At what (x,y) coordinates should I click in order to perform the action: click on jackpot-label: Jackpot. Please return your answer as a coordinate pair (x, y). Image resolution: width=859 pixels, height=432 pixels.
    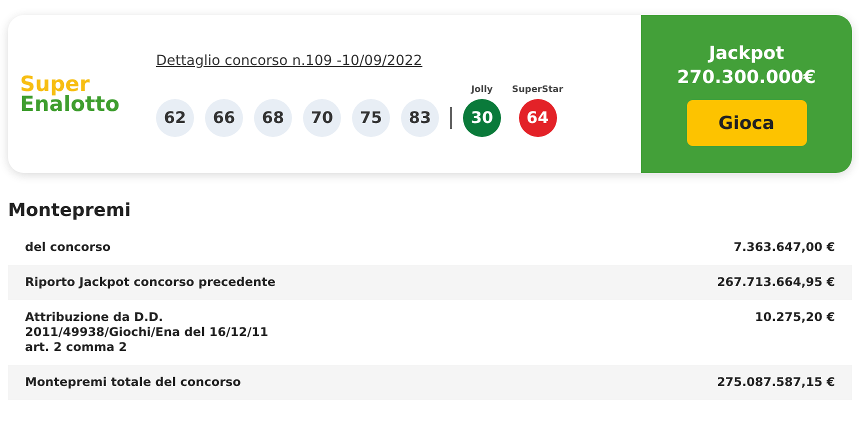
    Looking at the image, I should click on (746, 54).